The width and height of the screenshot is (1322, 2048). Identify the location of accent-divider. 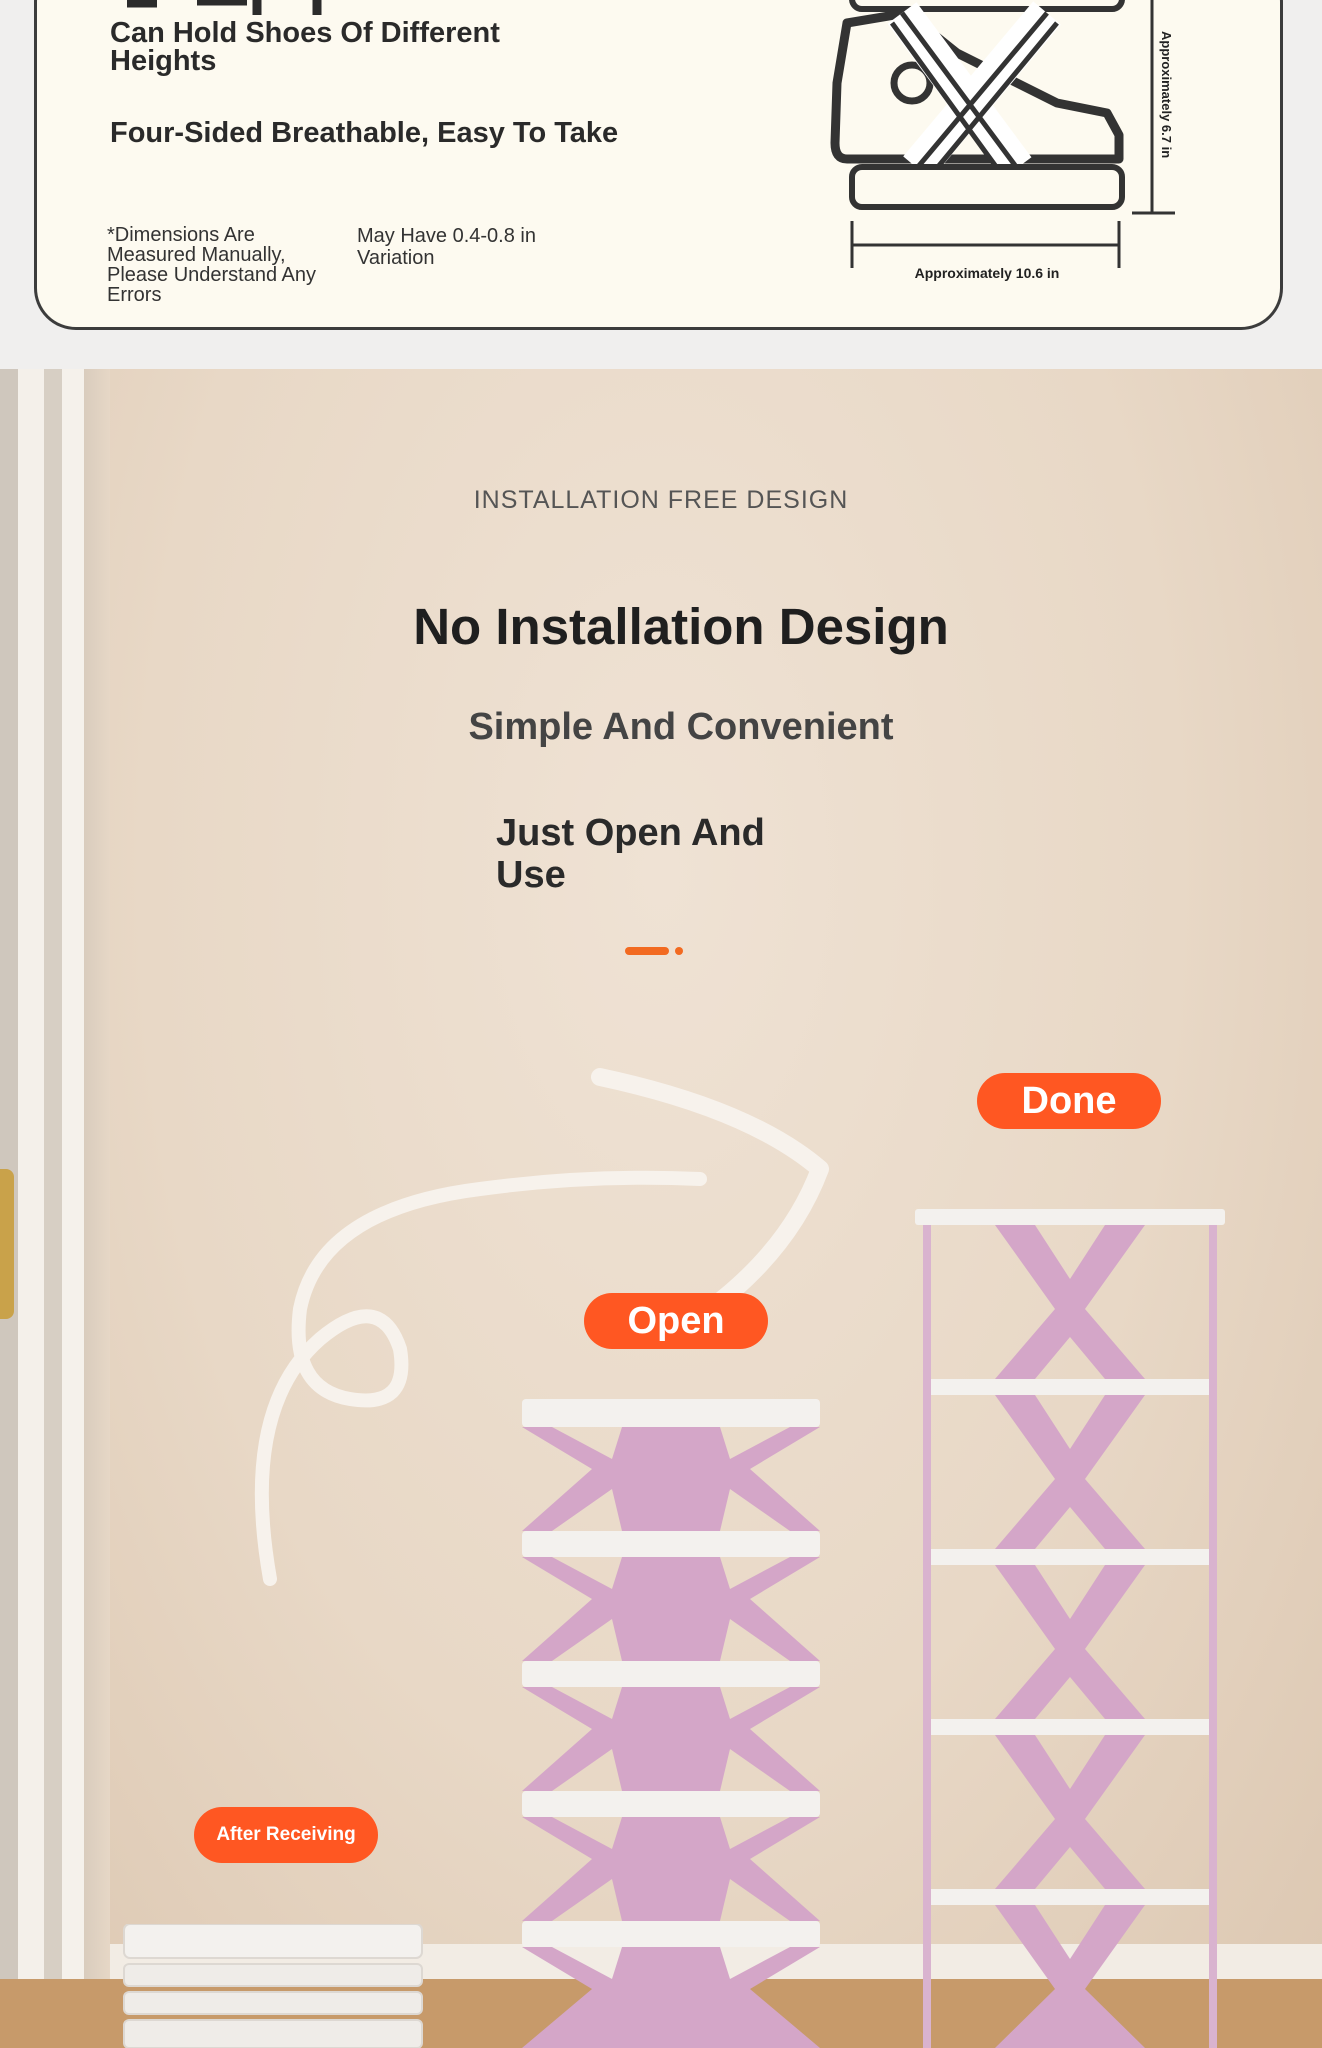
(654, 951).